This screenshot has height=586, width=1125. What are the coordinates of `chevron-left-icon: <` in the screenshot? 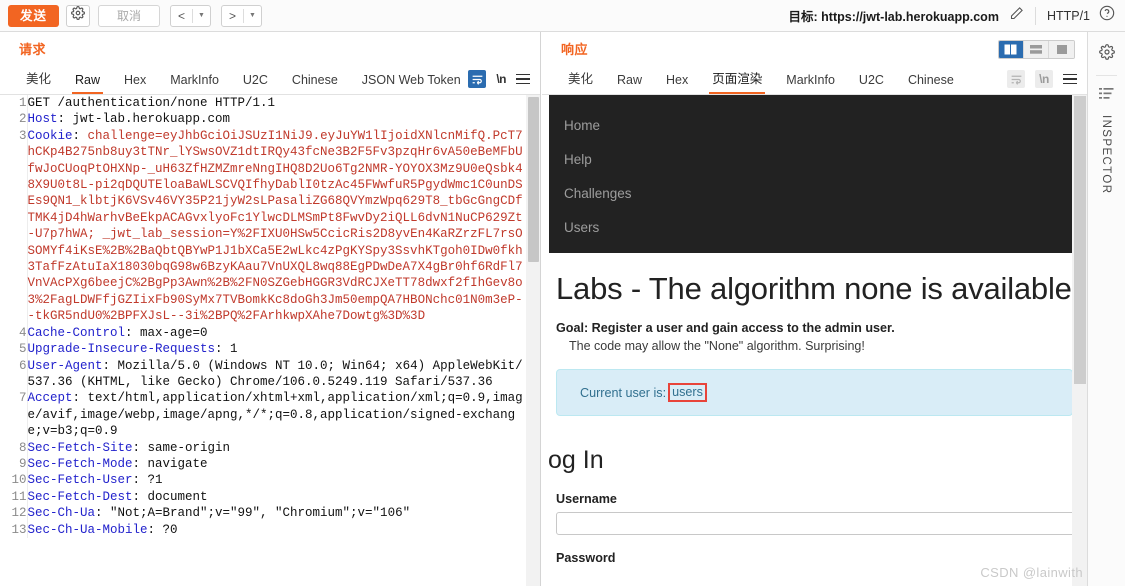 It's located at (181, 16).